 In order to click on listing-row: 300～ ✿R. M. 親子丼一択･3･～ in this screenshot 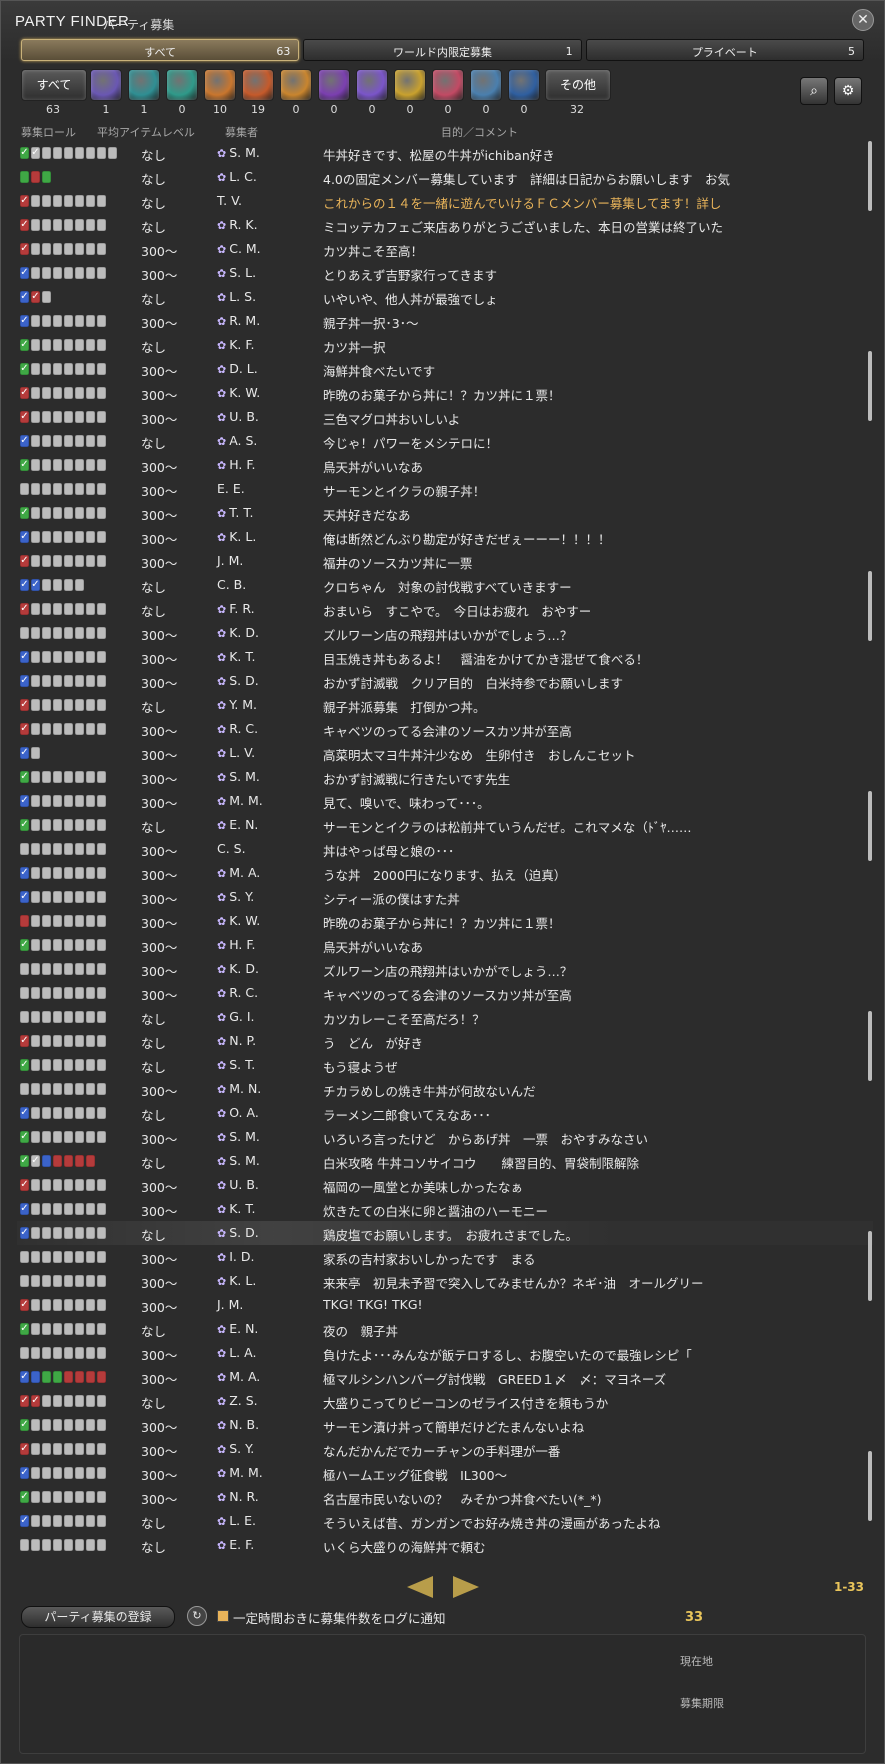, I will do `click(445, 321)`.